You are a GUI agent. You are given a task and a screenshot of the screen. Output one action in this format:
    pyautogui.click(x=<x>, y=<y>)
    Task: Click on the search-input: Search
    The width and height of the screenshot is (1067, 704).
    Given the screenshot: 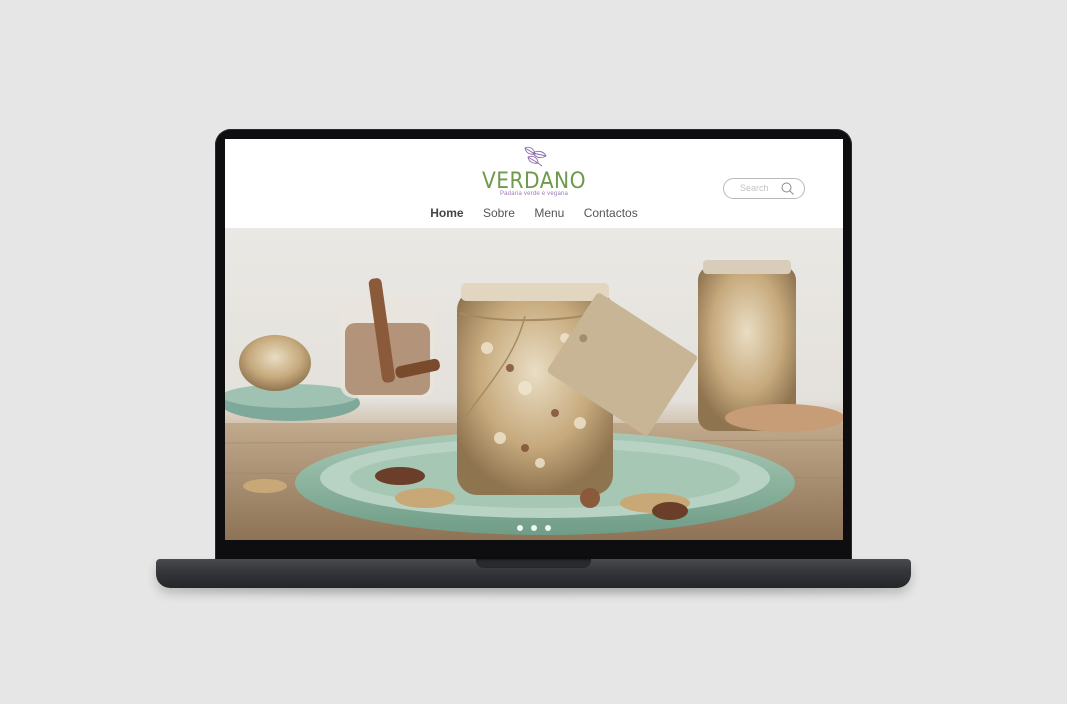 What is the action you would take?
    pyautogui.click(x=764, y=188)
    